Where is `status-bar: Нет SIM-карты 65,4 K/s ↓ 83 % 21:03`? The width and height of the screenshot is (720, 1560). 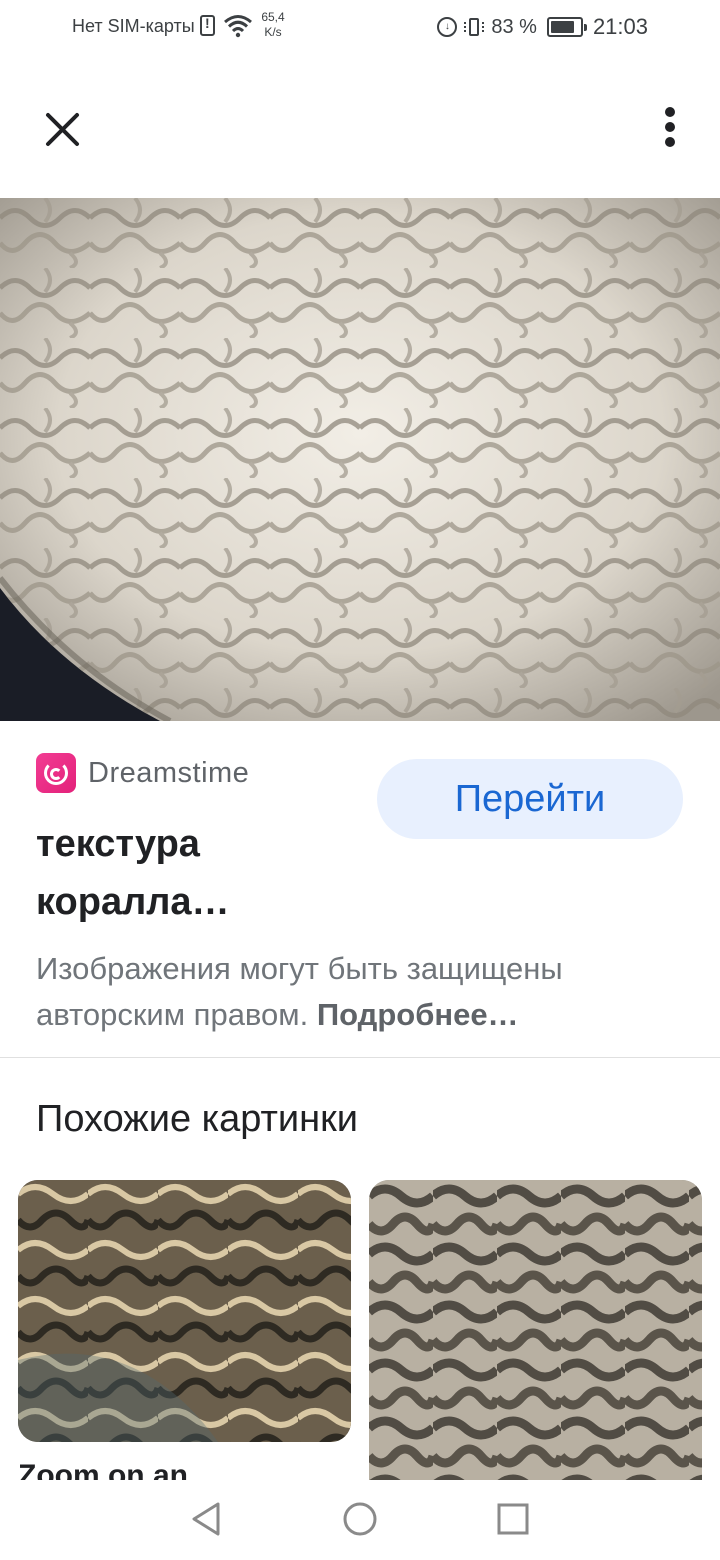 status-bar: Нет SIM-карты 65,4 K/s ↓ 83 % 21:03 is located at coordinates (360, 28).